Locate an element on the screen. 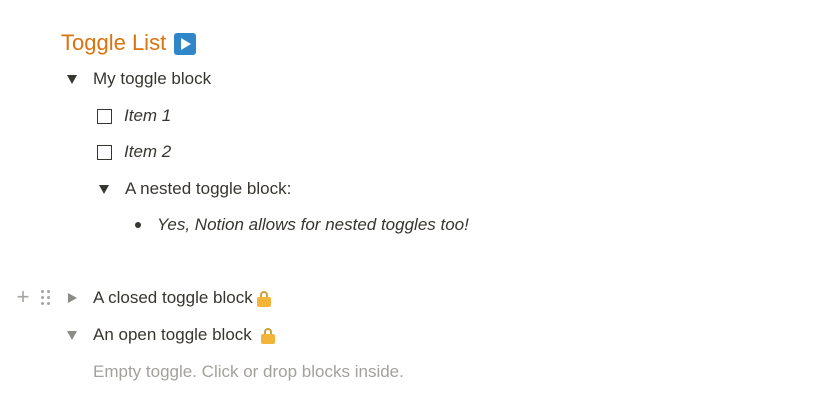  toggle-caret-right-icon is located at coordinates (72, 298).